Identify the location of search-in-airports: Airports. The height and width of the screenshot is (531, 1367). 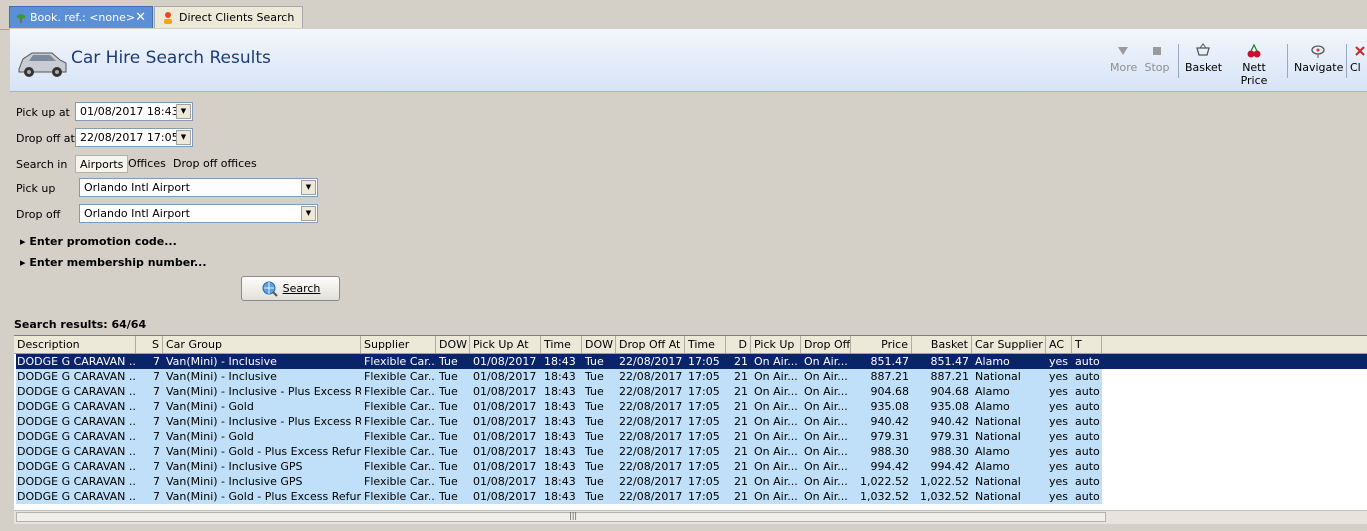
(102, 164).